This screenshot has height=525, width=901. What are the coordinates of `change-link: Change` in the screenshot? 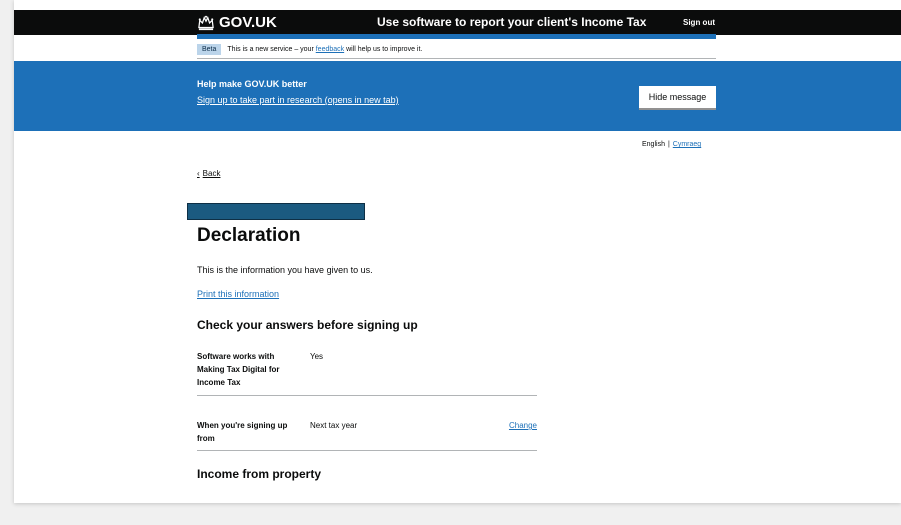 It's located at (523, 425).